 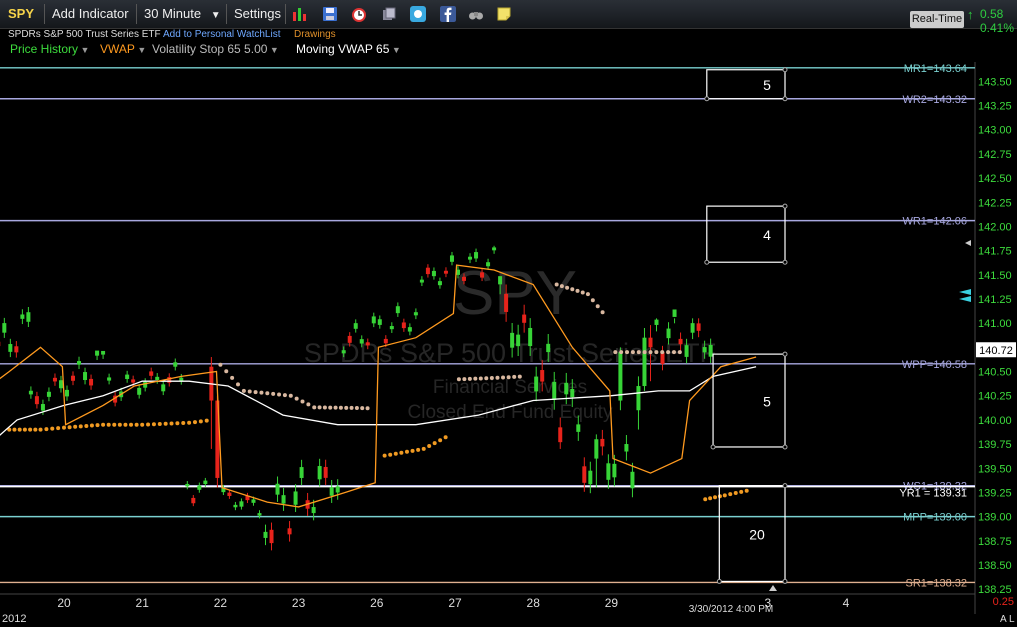 What do you see at coordinates (935, 518) in the screenshot?
I see `pivot-level-label: MPP=139.00` at bounding box center [935, 518].